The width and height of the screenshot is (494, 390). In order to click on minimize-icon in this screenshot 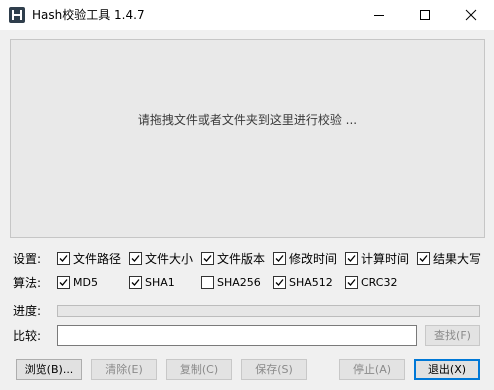, I will do `click(379, 15)`.